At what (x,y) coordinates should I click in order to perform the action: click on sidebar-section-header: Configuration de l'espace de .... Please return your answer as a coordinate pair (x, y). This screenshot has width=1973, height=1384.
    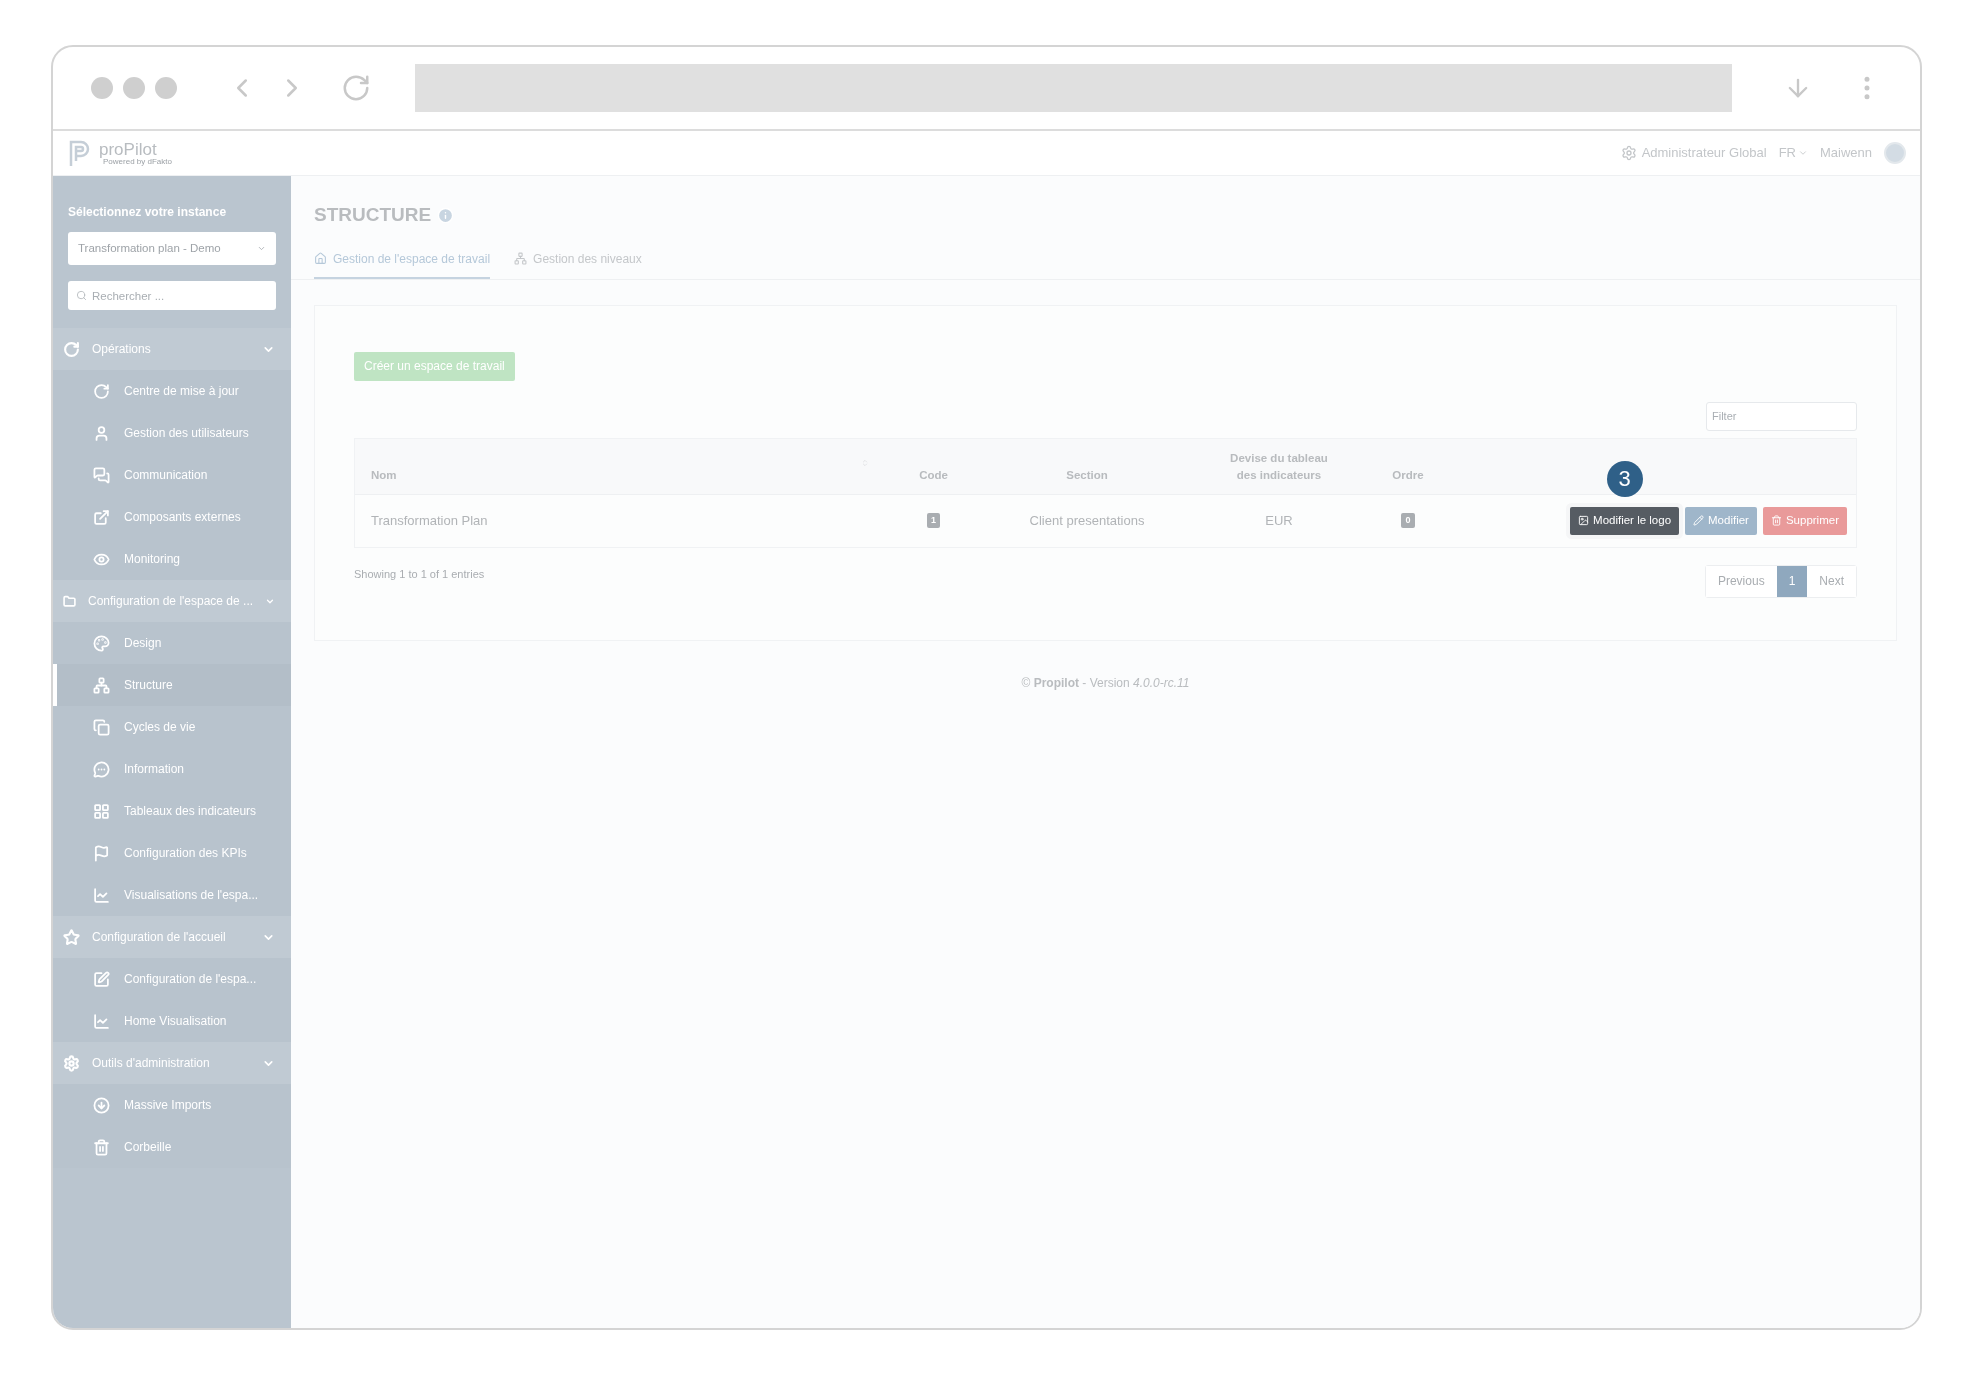
    Looking at the image, I should click on (172, 601).